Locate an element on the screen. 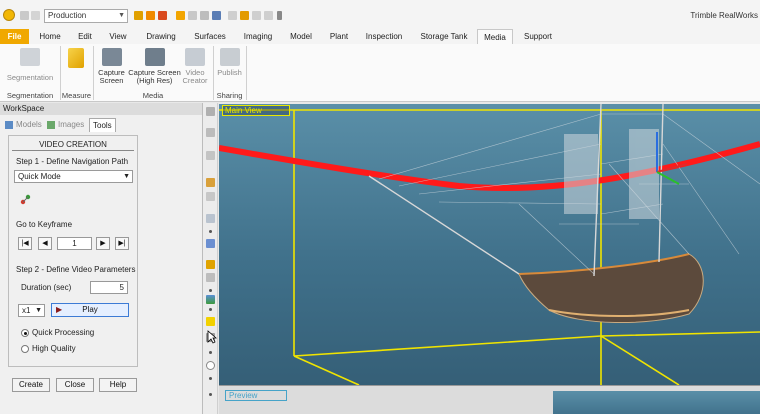  chevron-down-icon: ▼ is located at coordinates (38, 310).